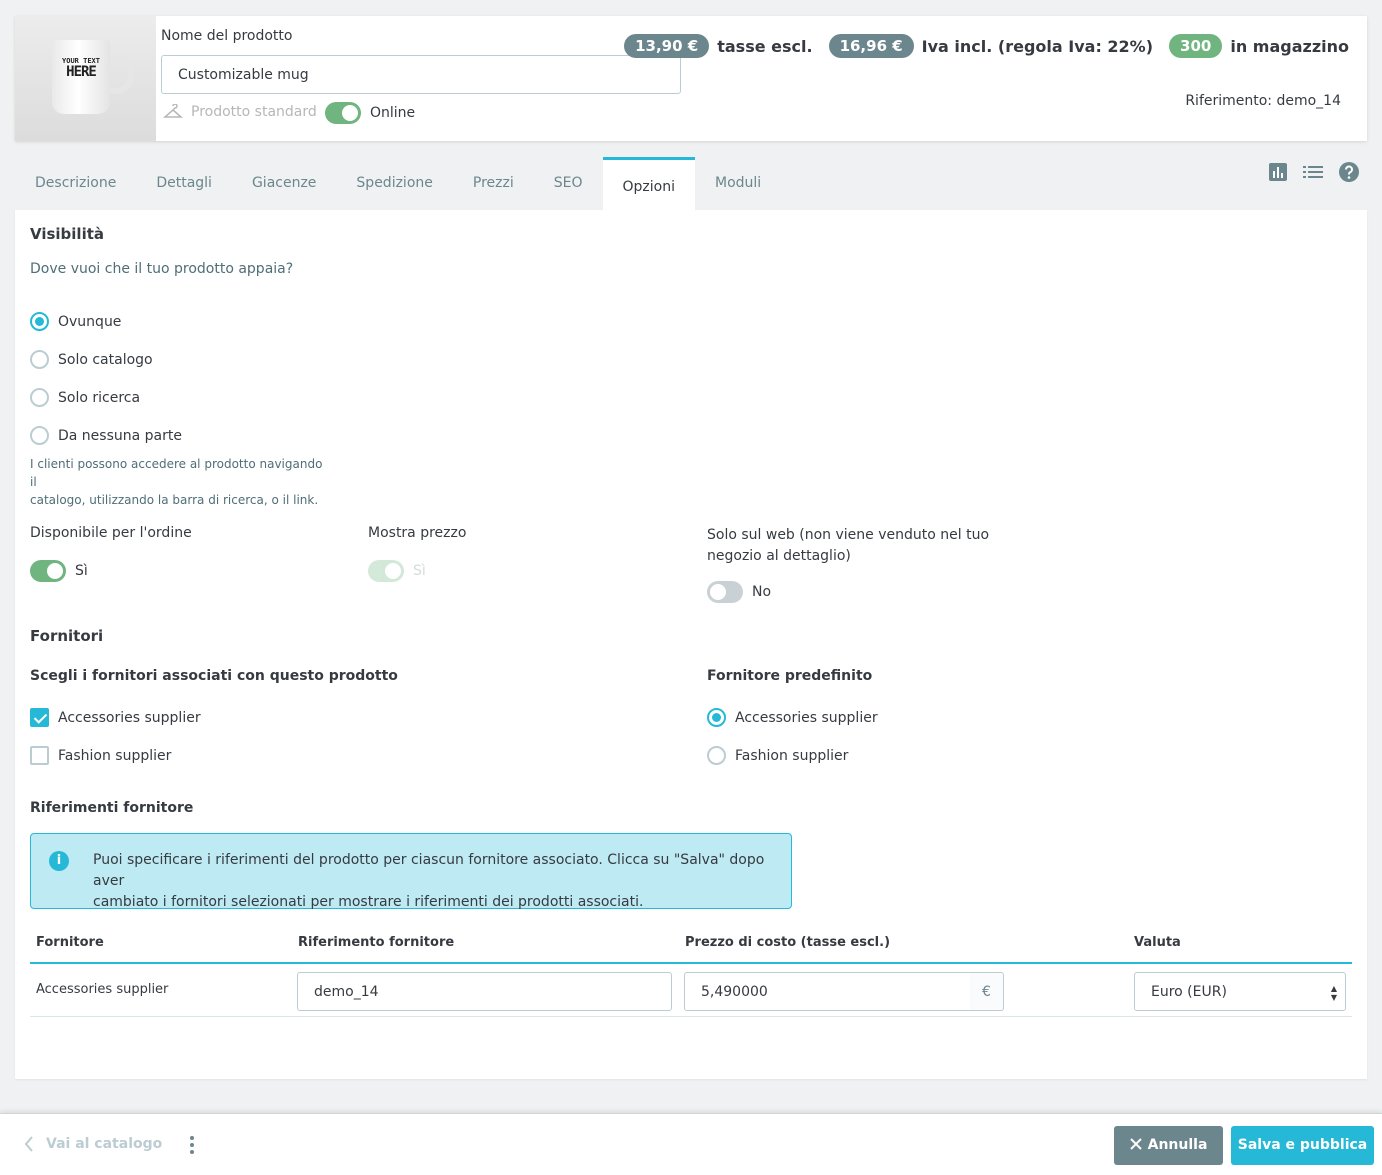  I want to click on visibility-option-nessuna: Da nessuna parte, so click(106, 435).